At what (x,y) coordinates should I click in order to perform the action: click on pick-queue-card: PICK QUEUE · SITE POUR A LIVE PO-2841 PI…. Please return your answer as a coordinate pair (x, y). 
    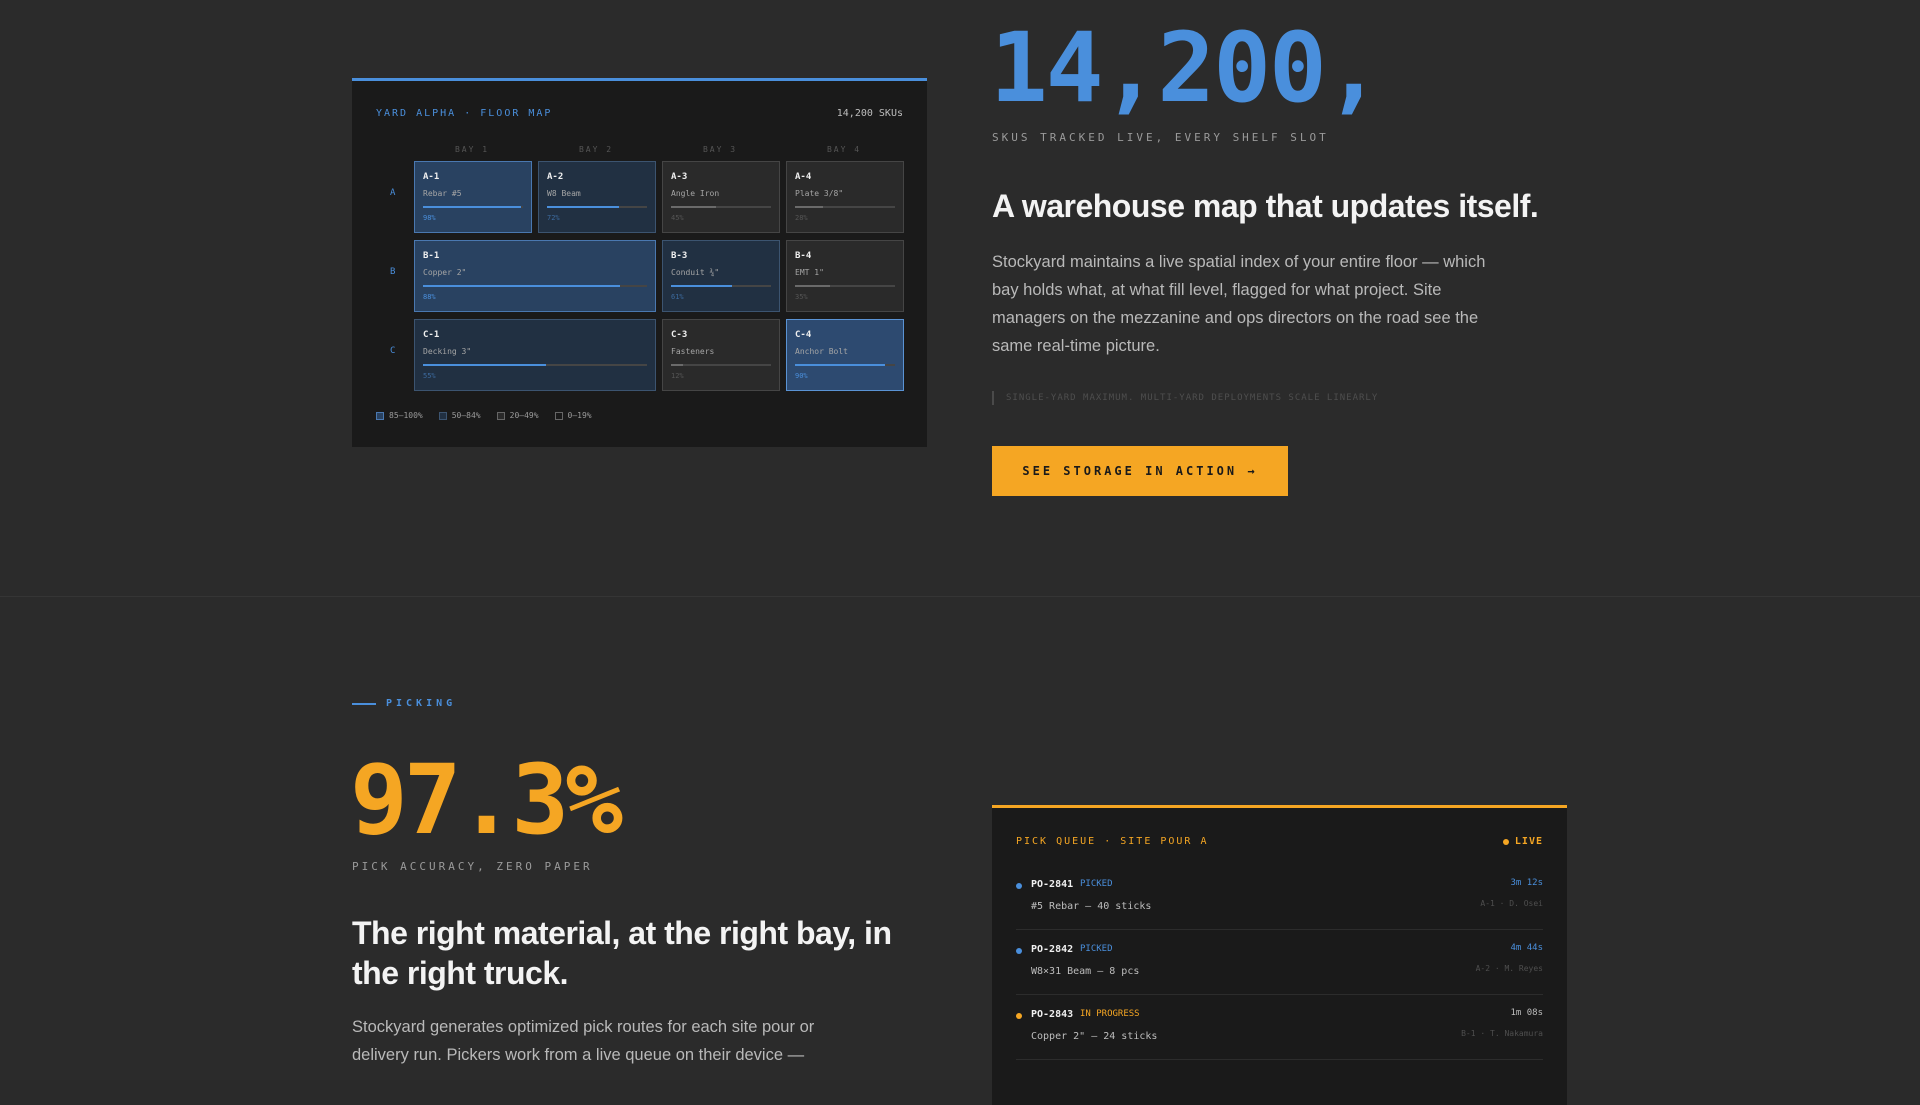
    Looking at the image, I should click on (1279, 955).